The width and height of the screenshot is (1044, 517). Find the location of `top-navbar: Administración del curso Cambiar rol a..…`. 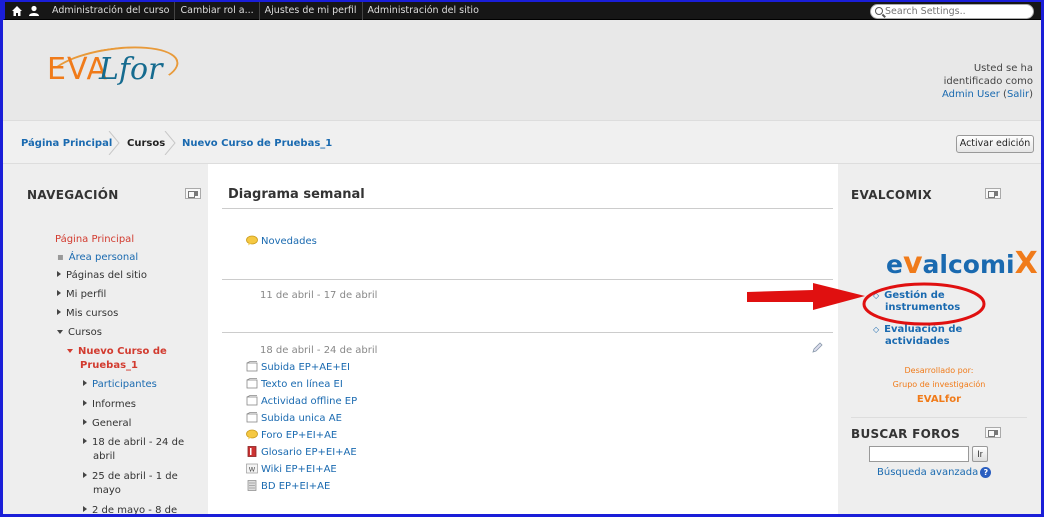

top-navbar: Administración del curso Cambiar rol a..… is located at coordinates (522, 10).